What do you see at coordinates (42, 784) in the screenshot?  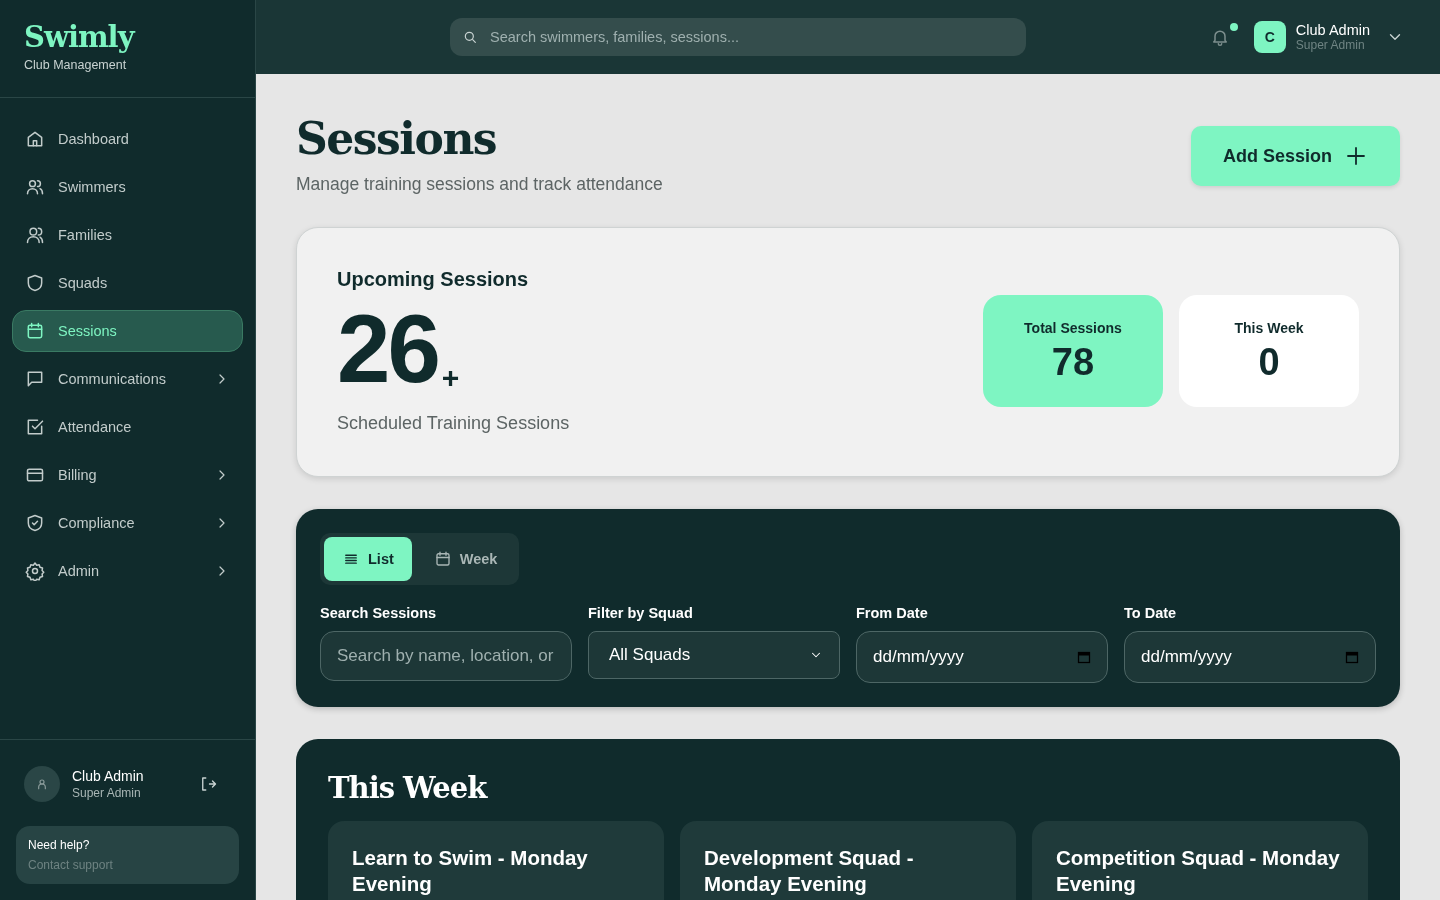 I see `avatar-icon` at bounding box center [42, 784].